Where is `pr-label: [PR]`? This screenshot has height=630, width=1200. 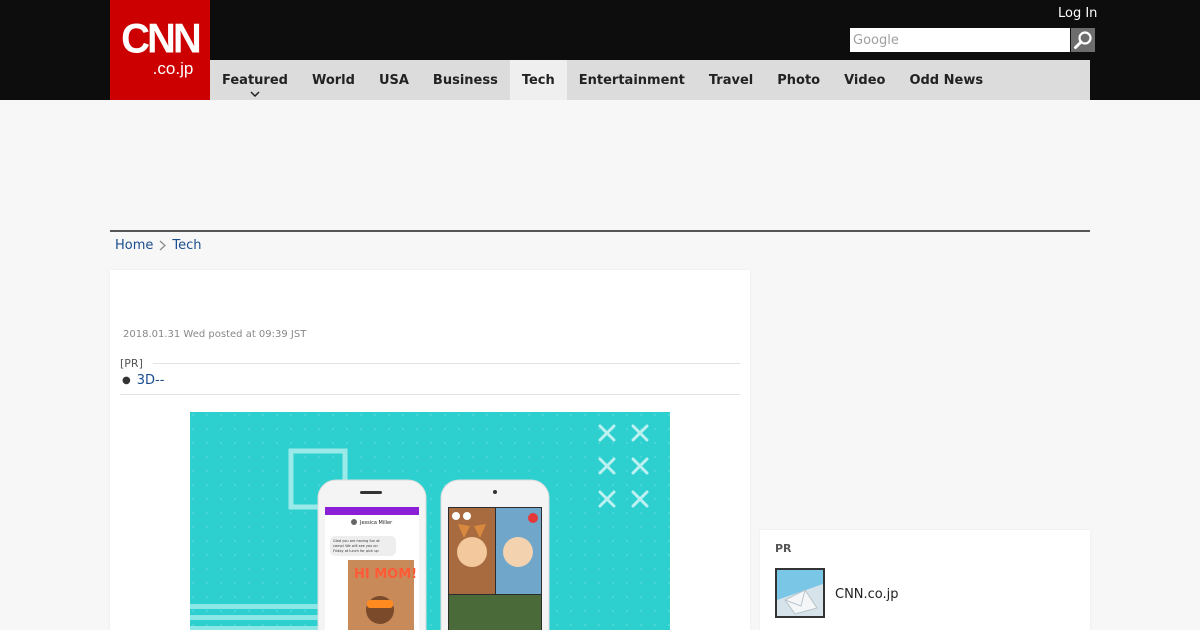
pr-label: [PR] is located at coordinates (131, 363).